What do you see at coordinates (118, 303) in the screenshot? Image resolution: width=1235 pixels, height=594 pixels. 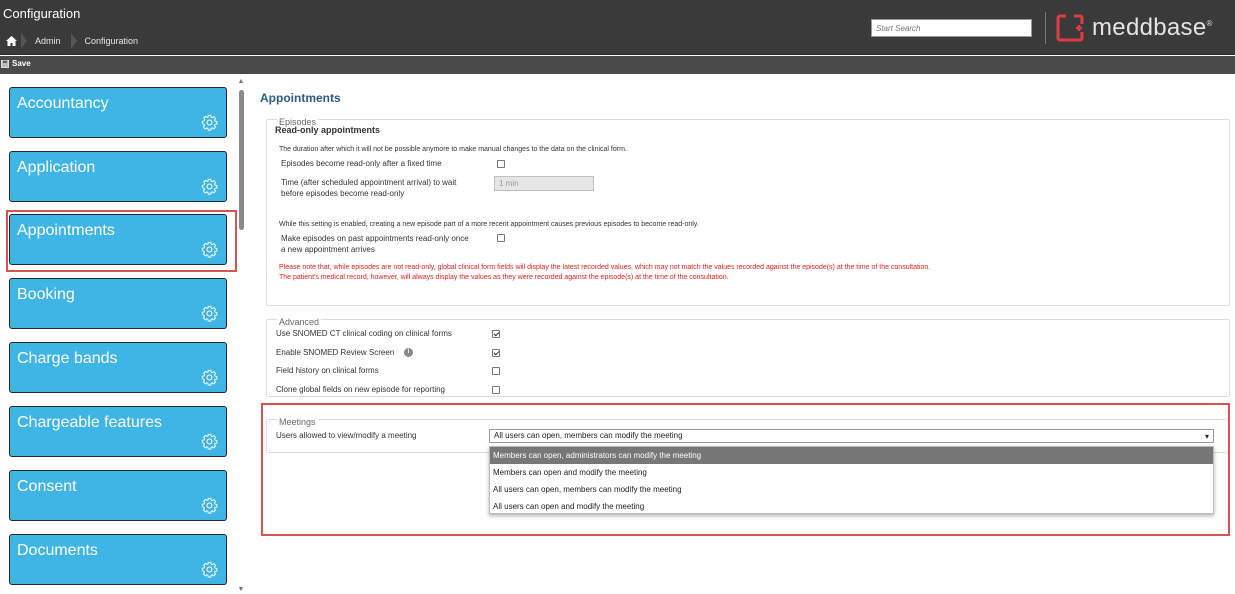 I see `sidebar-item-booking: Booking` at bounding box center [118, 303].